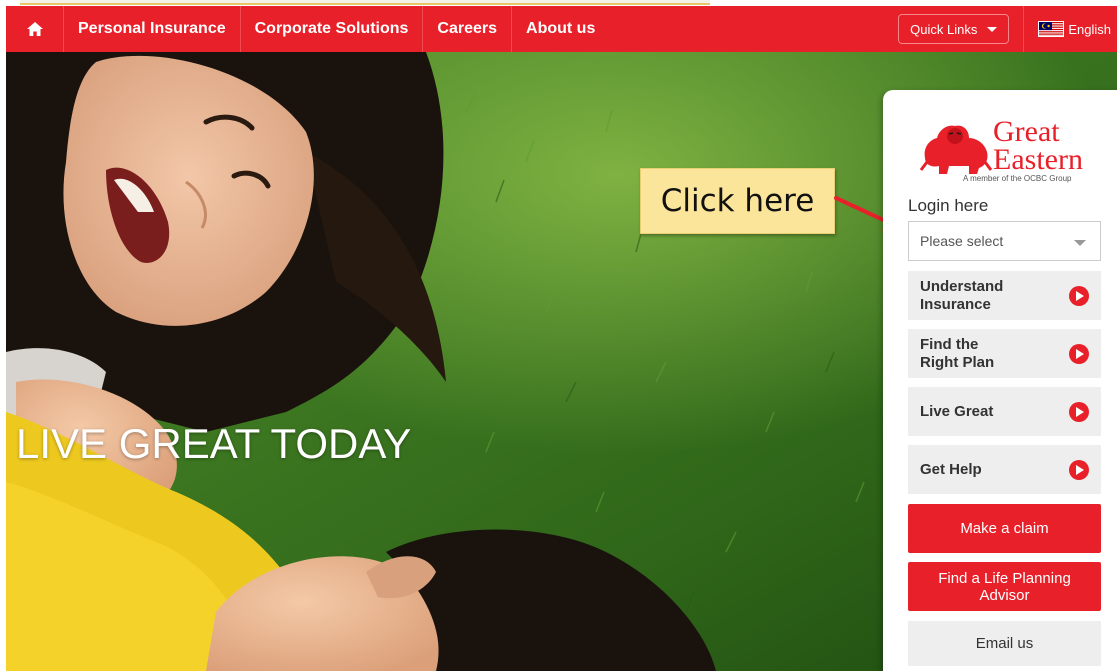 The image size is (1117, 671). I want to click on nav-about-us: About us, so click(560, 29).